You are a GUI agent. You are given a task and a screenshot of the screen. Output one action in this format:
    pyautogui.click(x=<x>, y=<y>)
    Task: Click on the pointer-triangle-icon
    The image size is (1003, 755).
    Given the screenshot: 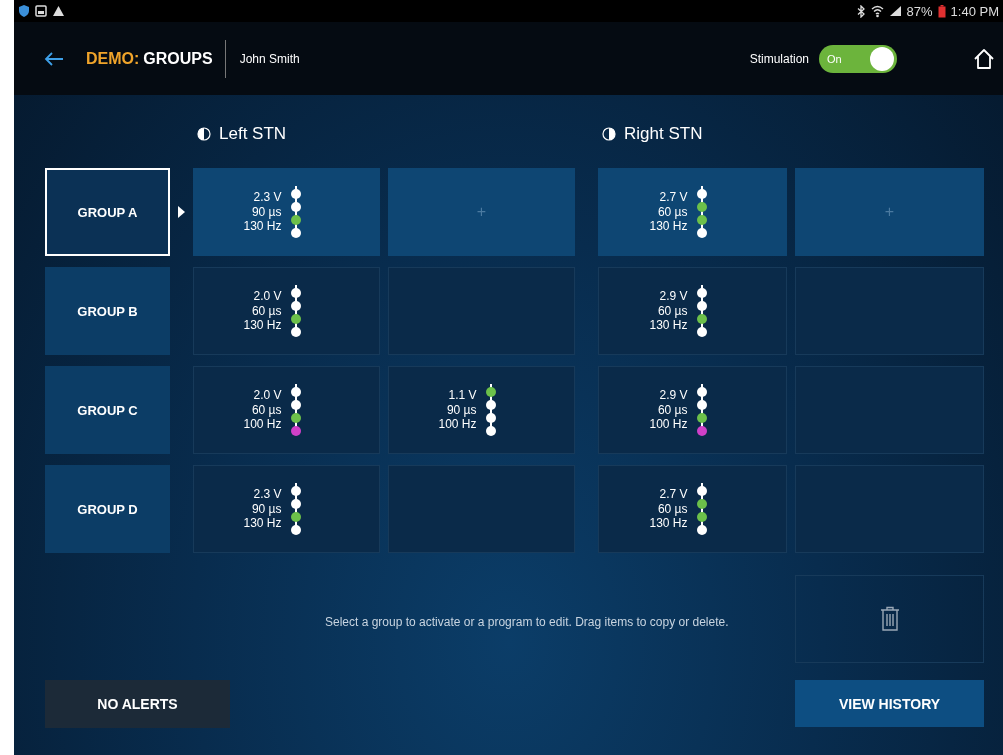 What is the action you would take?
    pyautogui.click(x=181, y=212)
    